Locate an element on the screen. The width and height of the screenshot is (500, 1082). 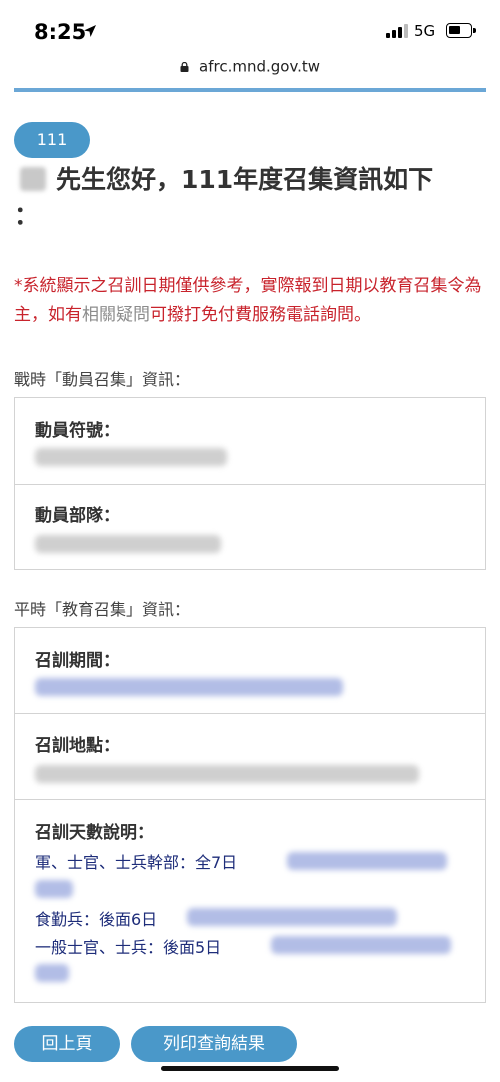
network-type: 5G is located at coordinates (425, 31).